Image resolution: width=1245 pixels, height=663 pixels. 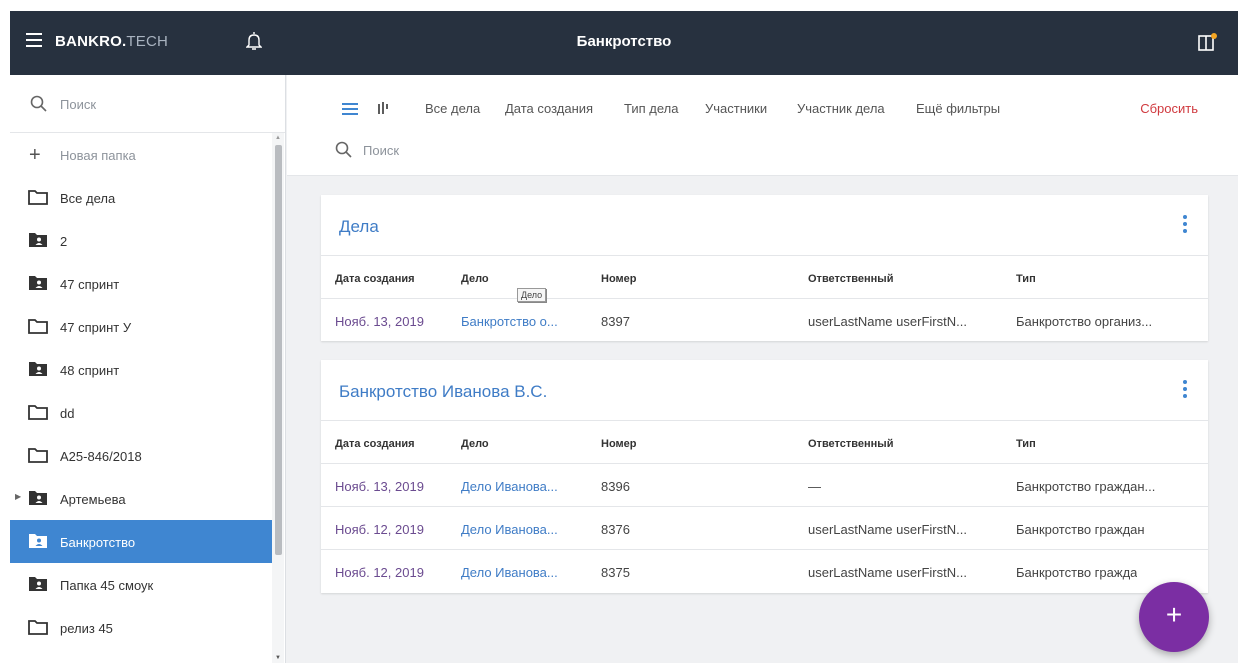 What do you see at coordinates (141, 412) in the screenshot?
I see `sidebar-item-dd: dd` at bounding box center [141, 412].